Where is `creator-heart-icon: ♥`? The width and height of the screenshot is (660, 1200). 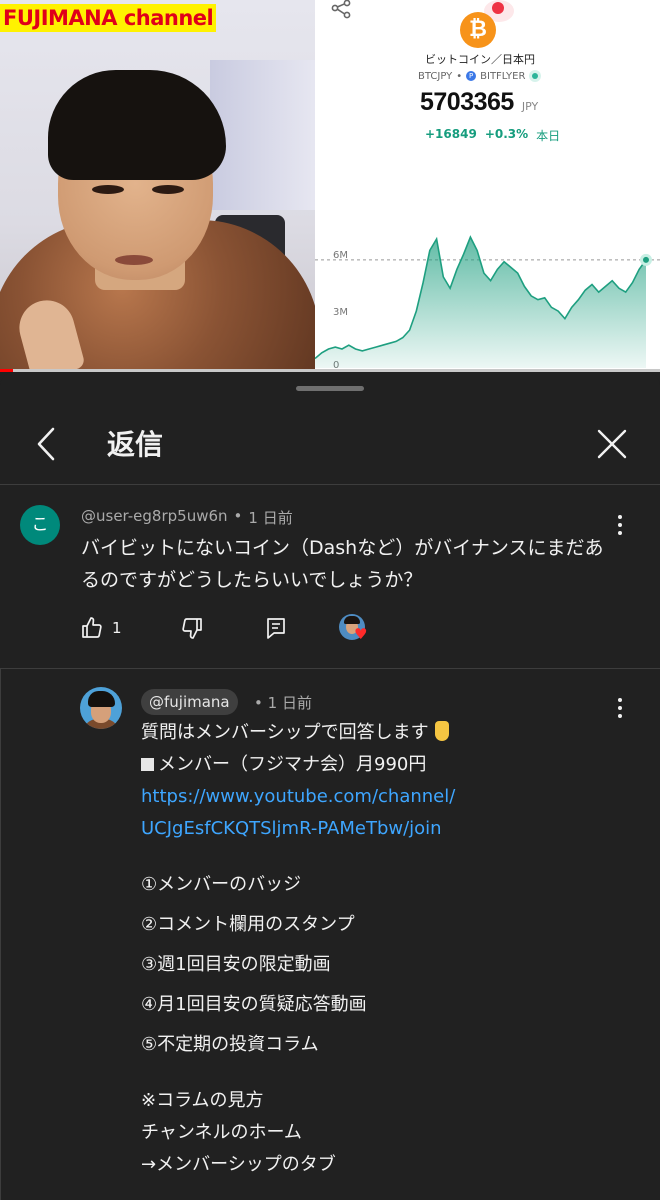
creator-heart-icon: ♥ is located at coordinates (353, 628).